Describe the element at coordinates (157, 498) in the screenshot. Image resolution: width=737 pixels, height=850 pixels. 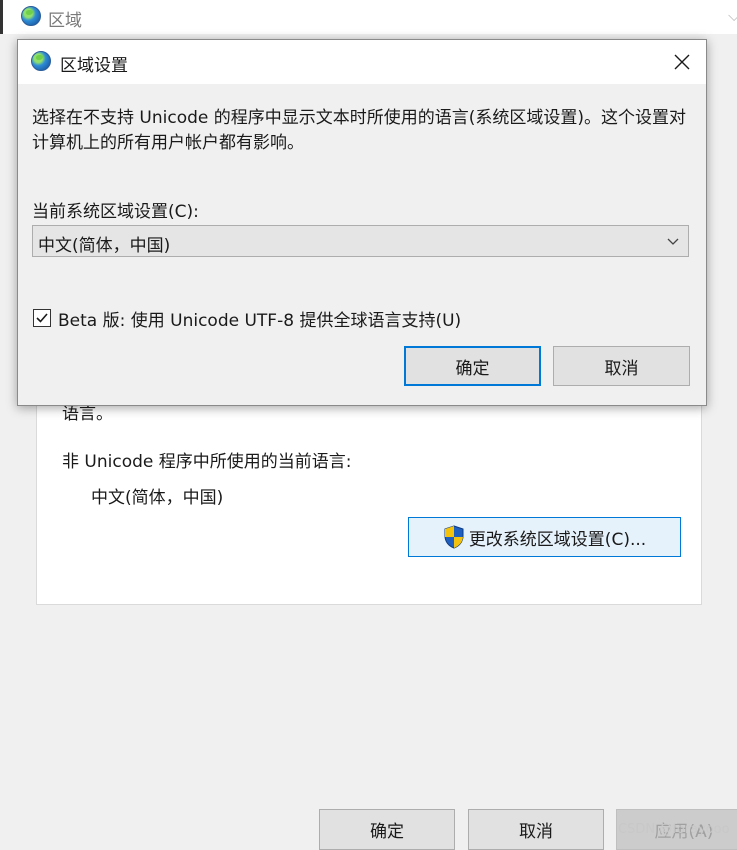
I see `current-language-value: 中文(简体，中国)` at that location.